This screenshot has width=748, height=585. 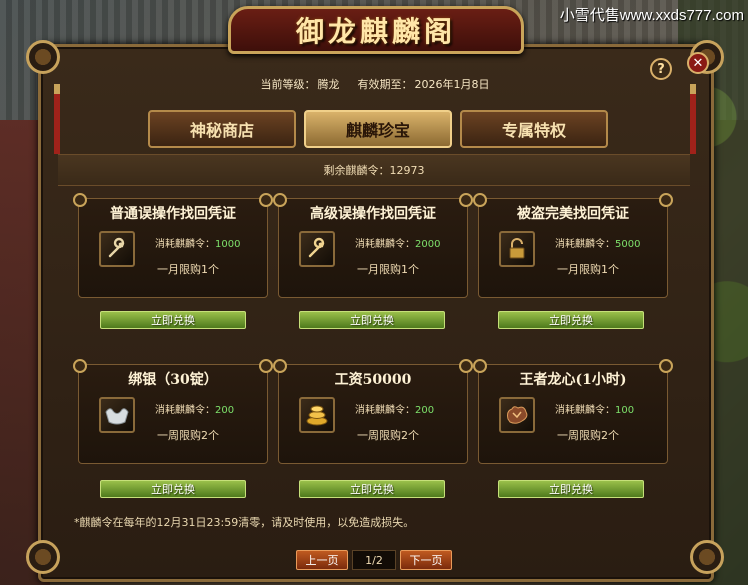 What do you see at coordinates (573, 214) in the screenshot?
I see `item-title: 被盗完美找回凭证` at bounding box center [573, 214].